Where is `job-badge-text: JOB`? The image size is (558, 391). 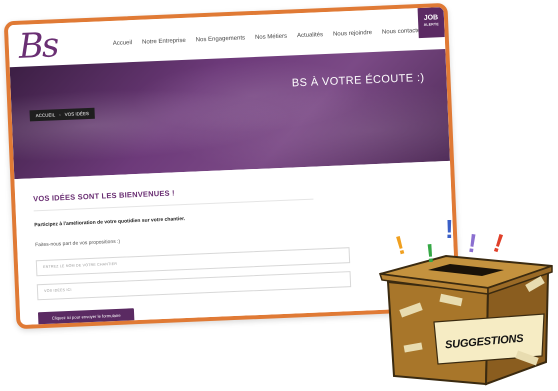
job-badge-text: JOB is located at coordinates (431, 18).